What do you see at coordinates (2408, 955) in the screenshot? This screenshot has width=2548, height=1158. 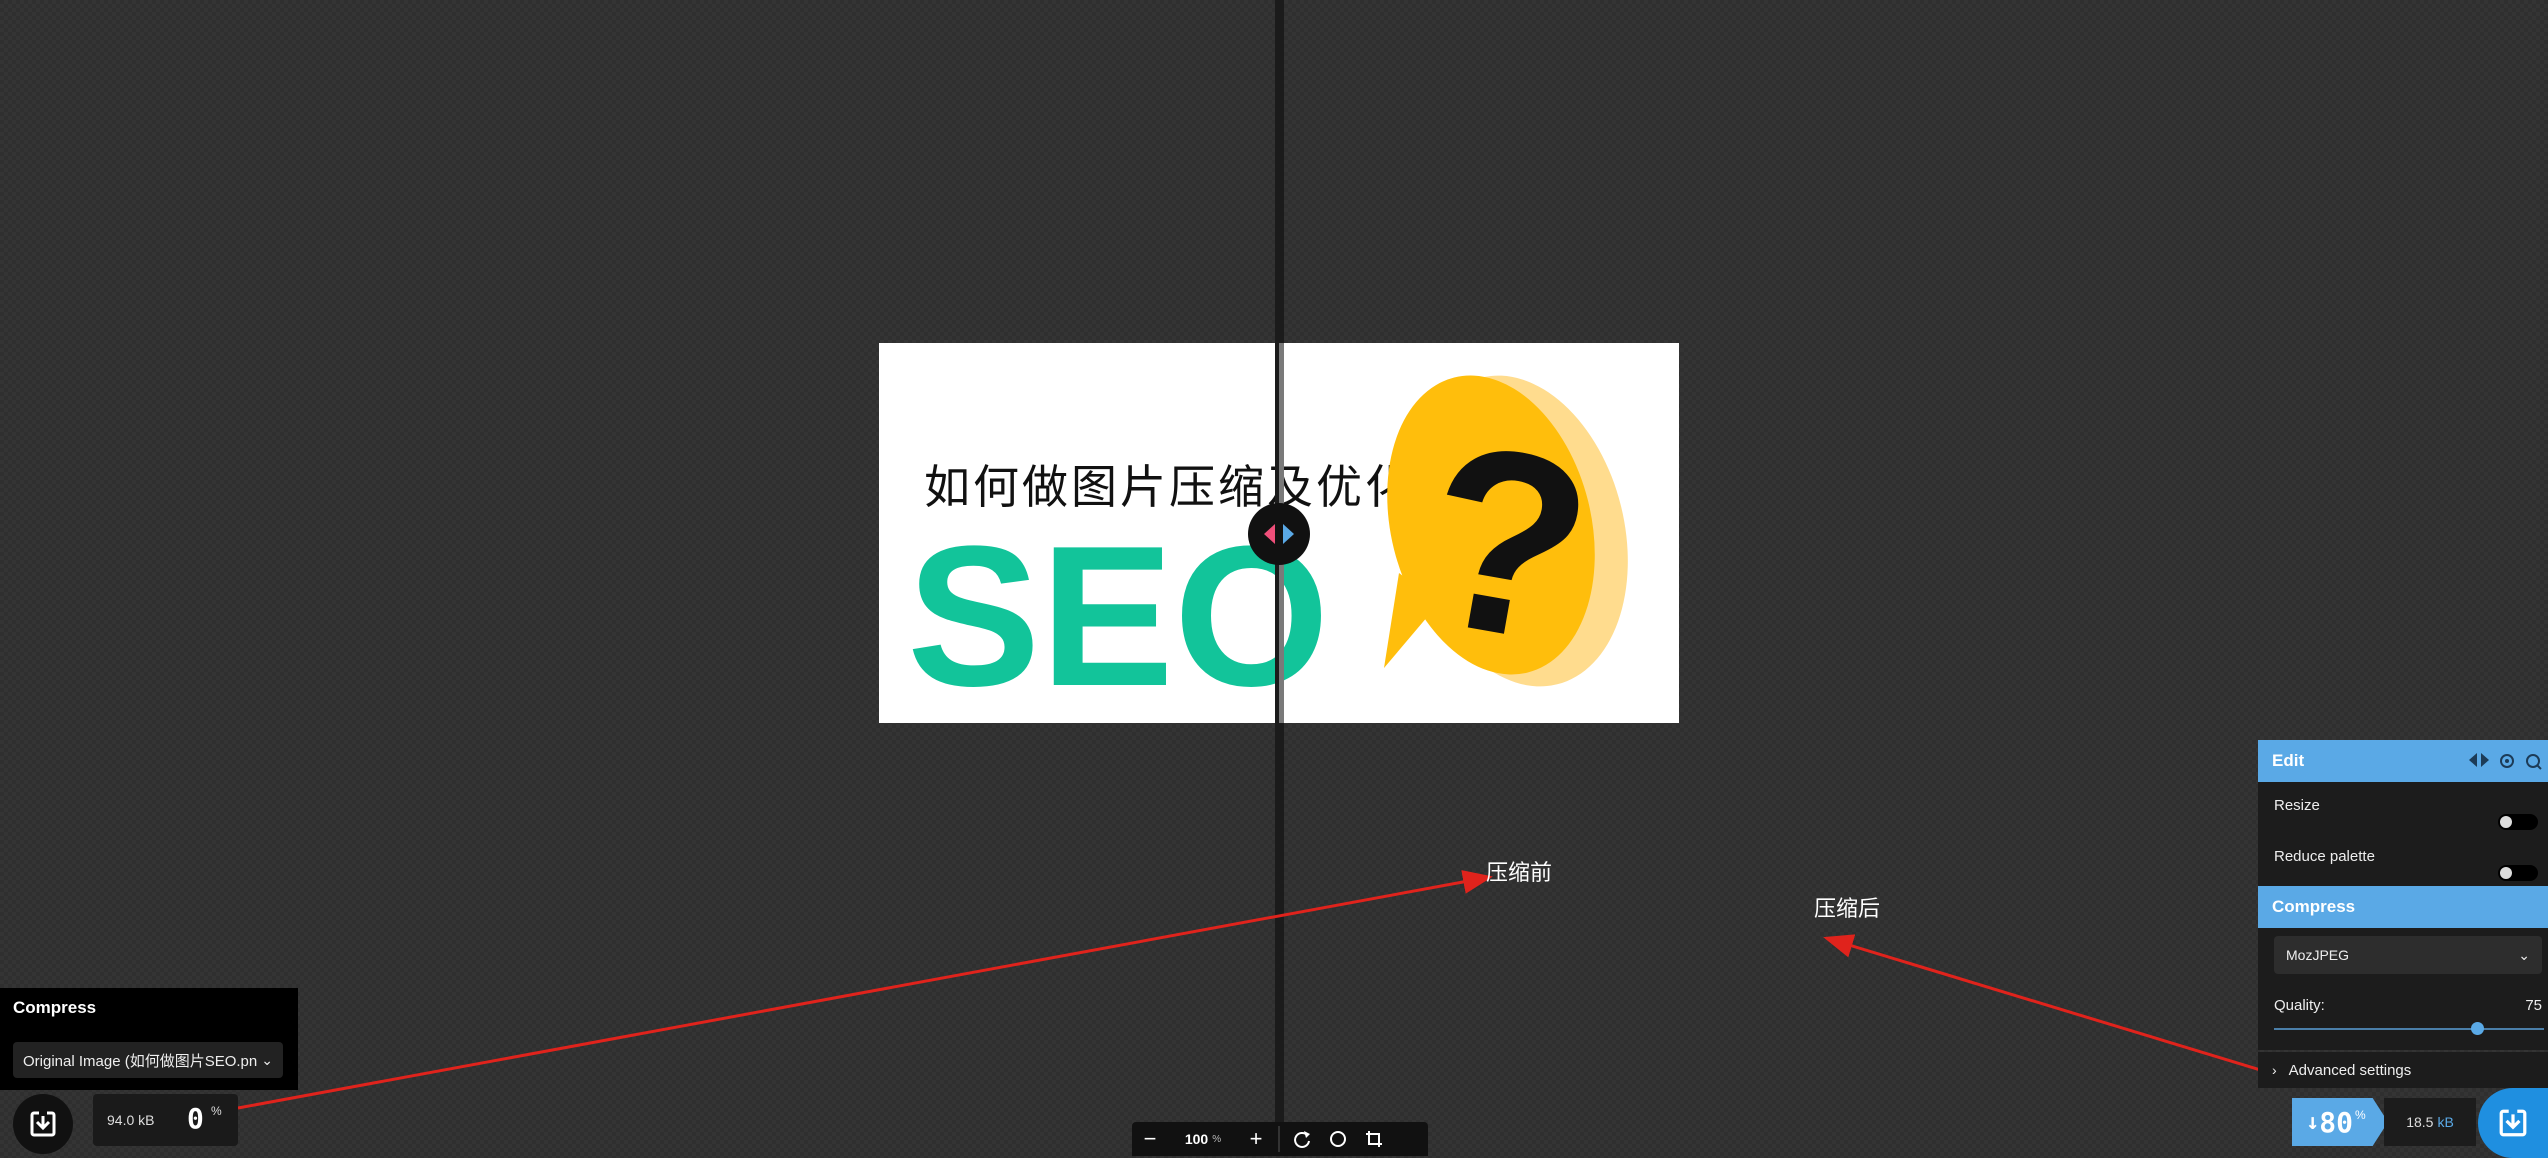 I see `codec-select: MozJPEG ⌄` at bounding box center [2408, 955].